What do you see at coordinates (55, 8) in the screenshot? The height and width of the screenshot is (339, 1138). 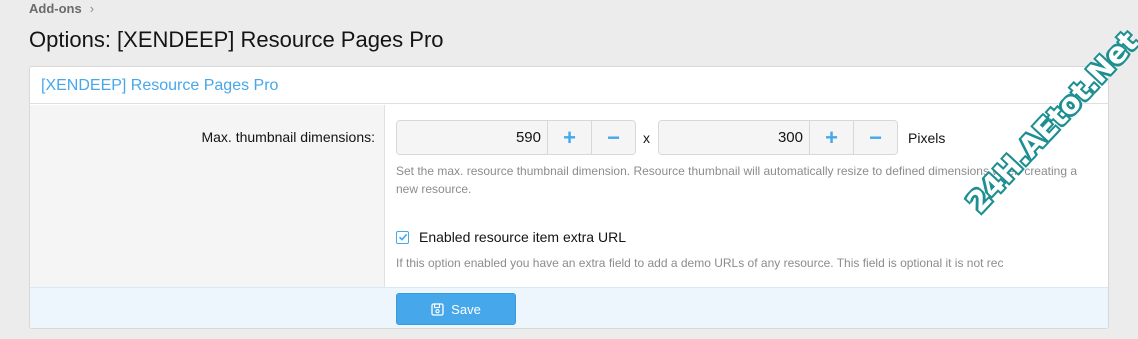 I see `breadcrumb-item-addons: Add-ons` at bounding box center [55, 8].